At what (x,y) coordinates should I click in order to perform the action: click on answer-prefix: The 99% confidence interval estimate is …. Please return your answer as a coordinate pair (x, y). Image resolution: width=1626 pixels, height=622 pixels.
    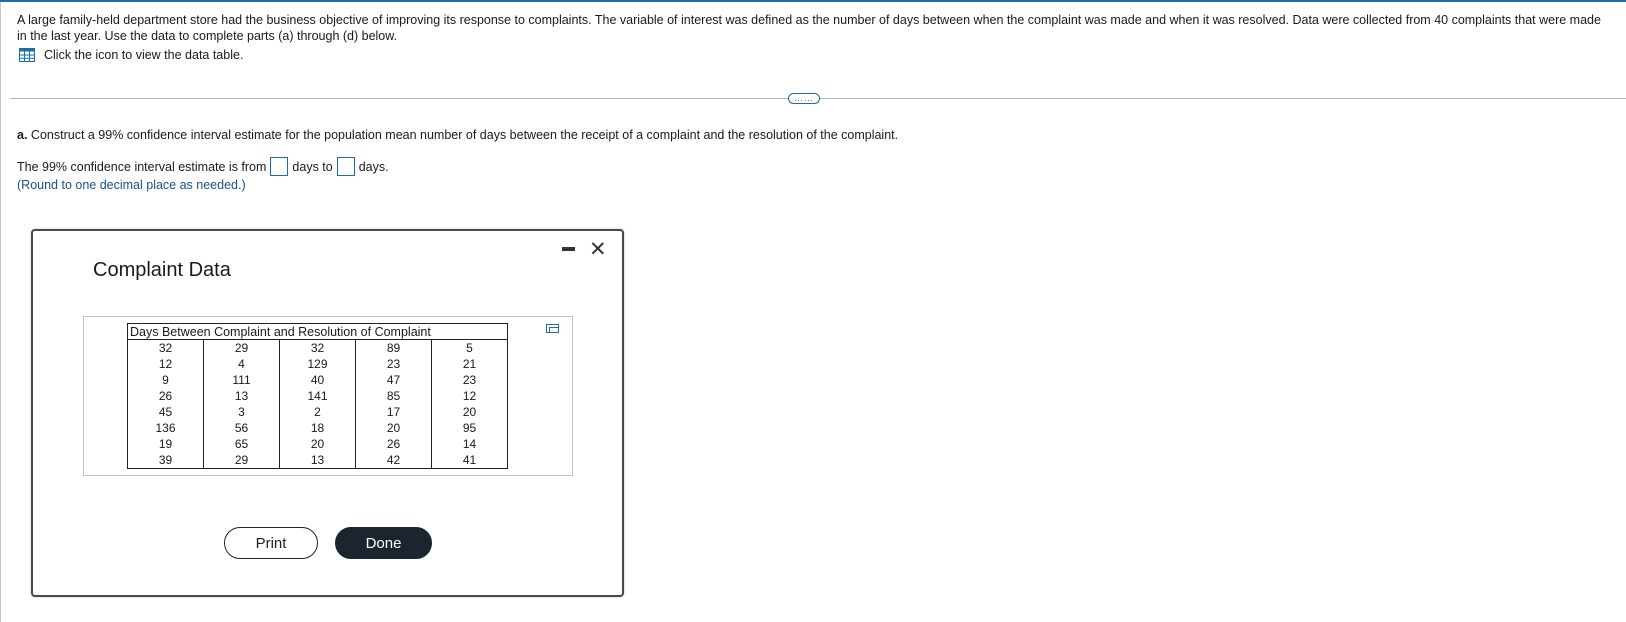
    Looking at the image, I should click on (142, 166).